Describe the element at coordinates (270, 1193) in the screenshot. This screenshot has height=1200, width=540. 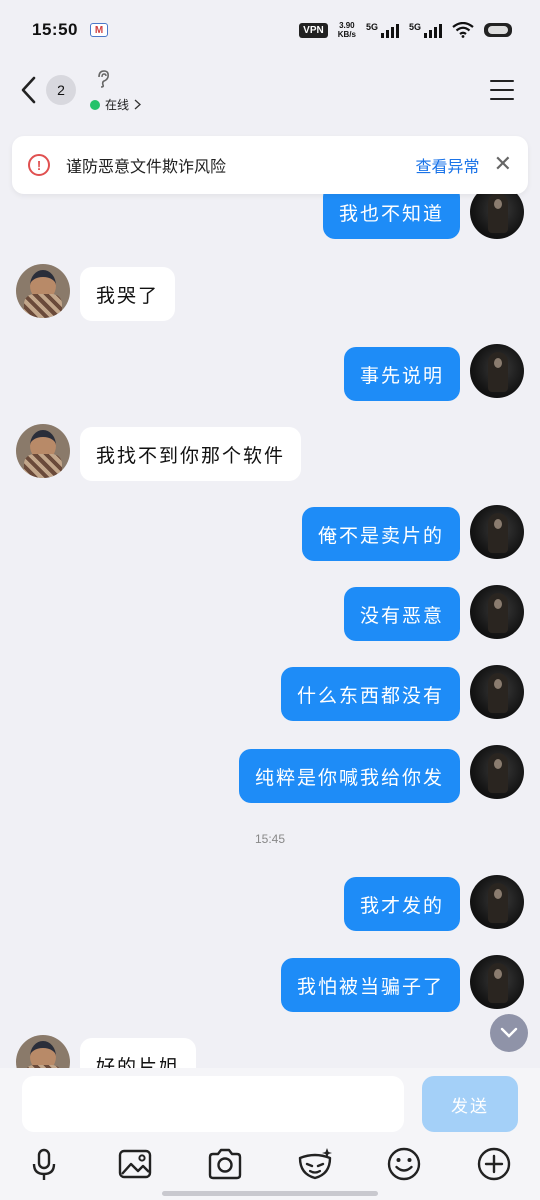
I see `home-indicator` at that location.